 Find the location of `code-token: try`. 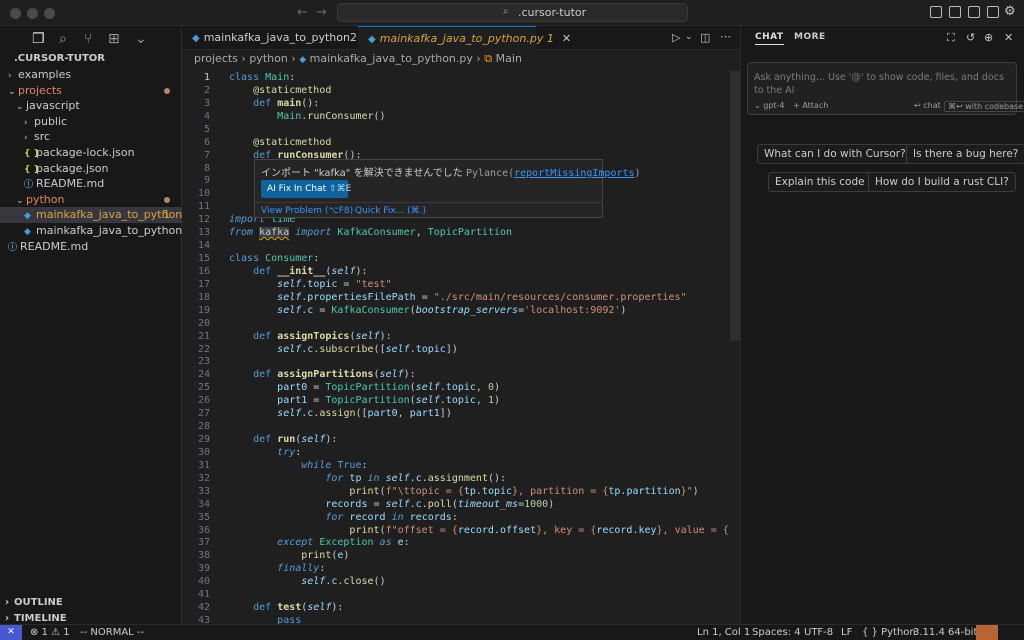

code-token: try is located at coordinates (286, 452).